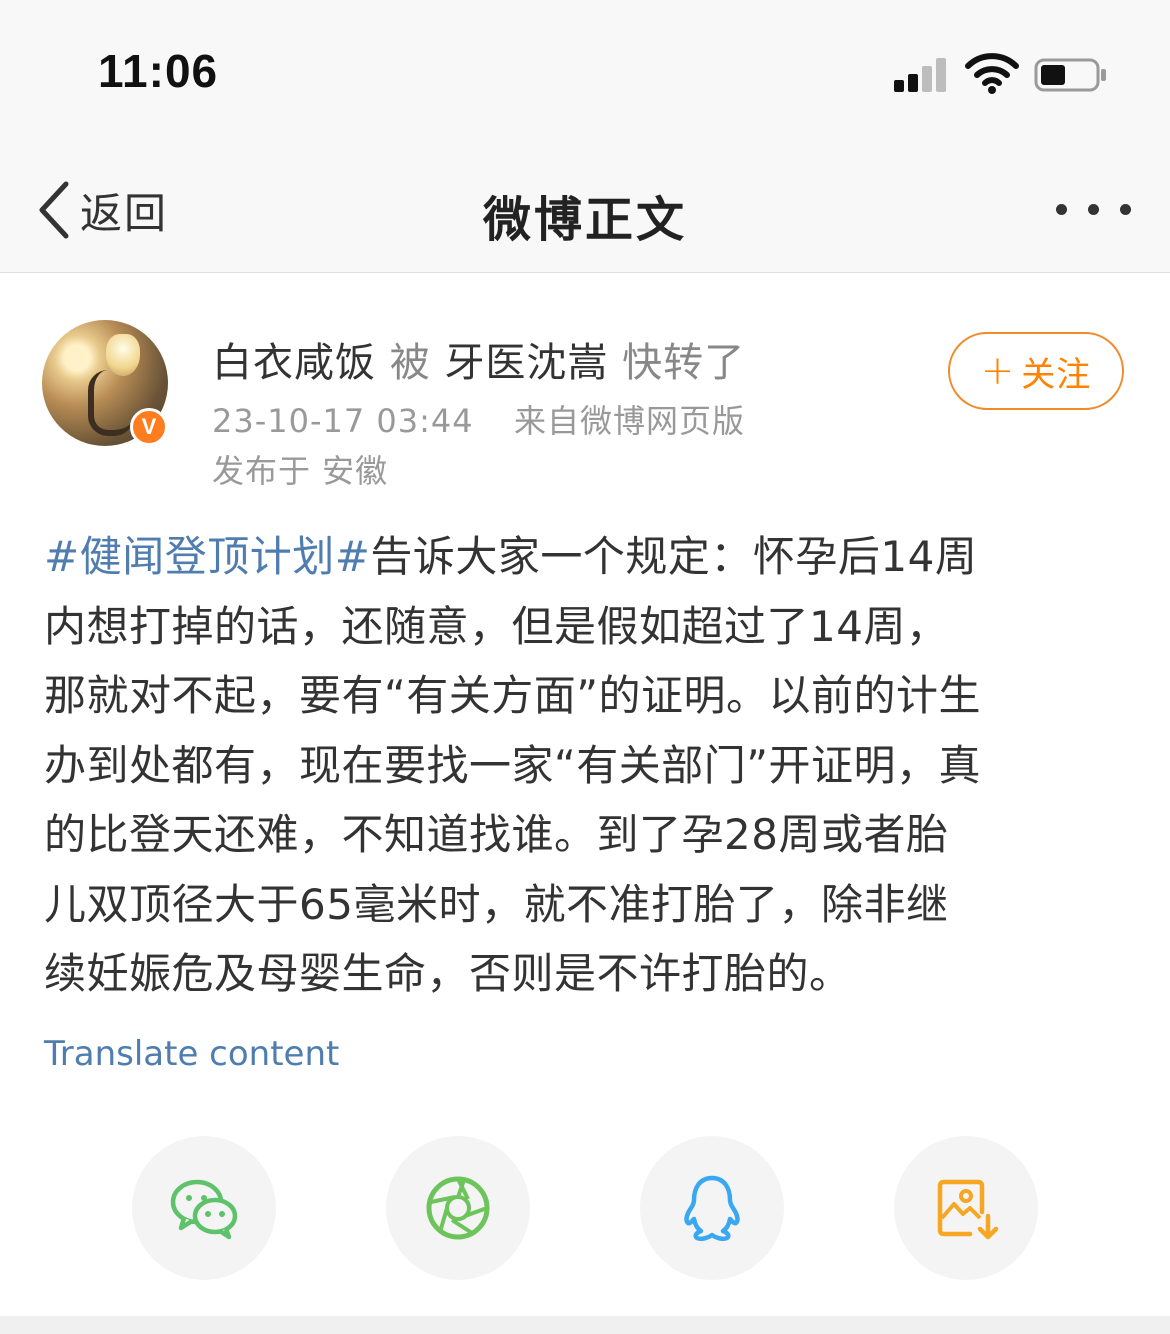  I want to click on verified-badge-icon: V, so click(149, 427).